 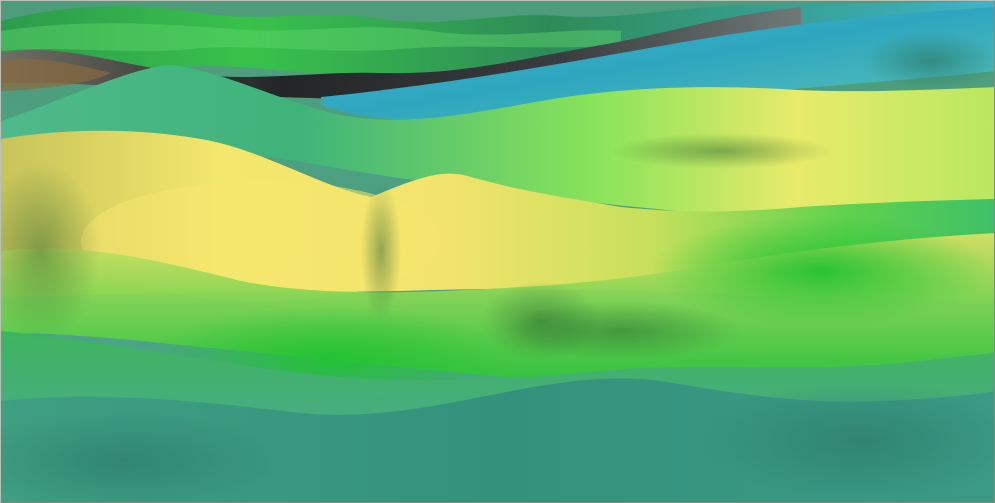 I want to click on dark-streak-right, so click(x=927, y=61).